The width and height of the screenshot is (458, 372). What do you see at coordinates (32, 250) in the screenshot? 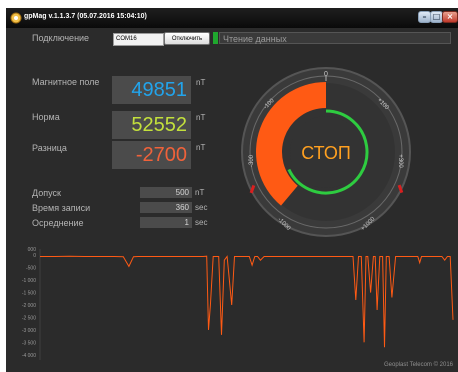
I see `chart-y-tick-label: 000` at bounding box center [32, 250].